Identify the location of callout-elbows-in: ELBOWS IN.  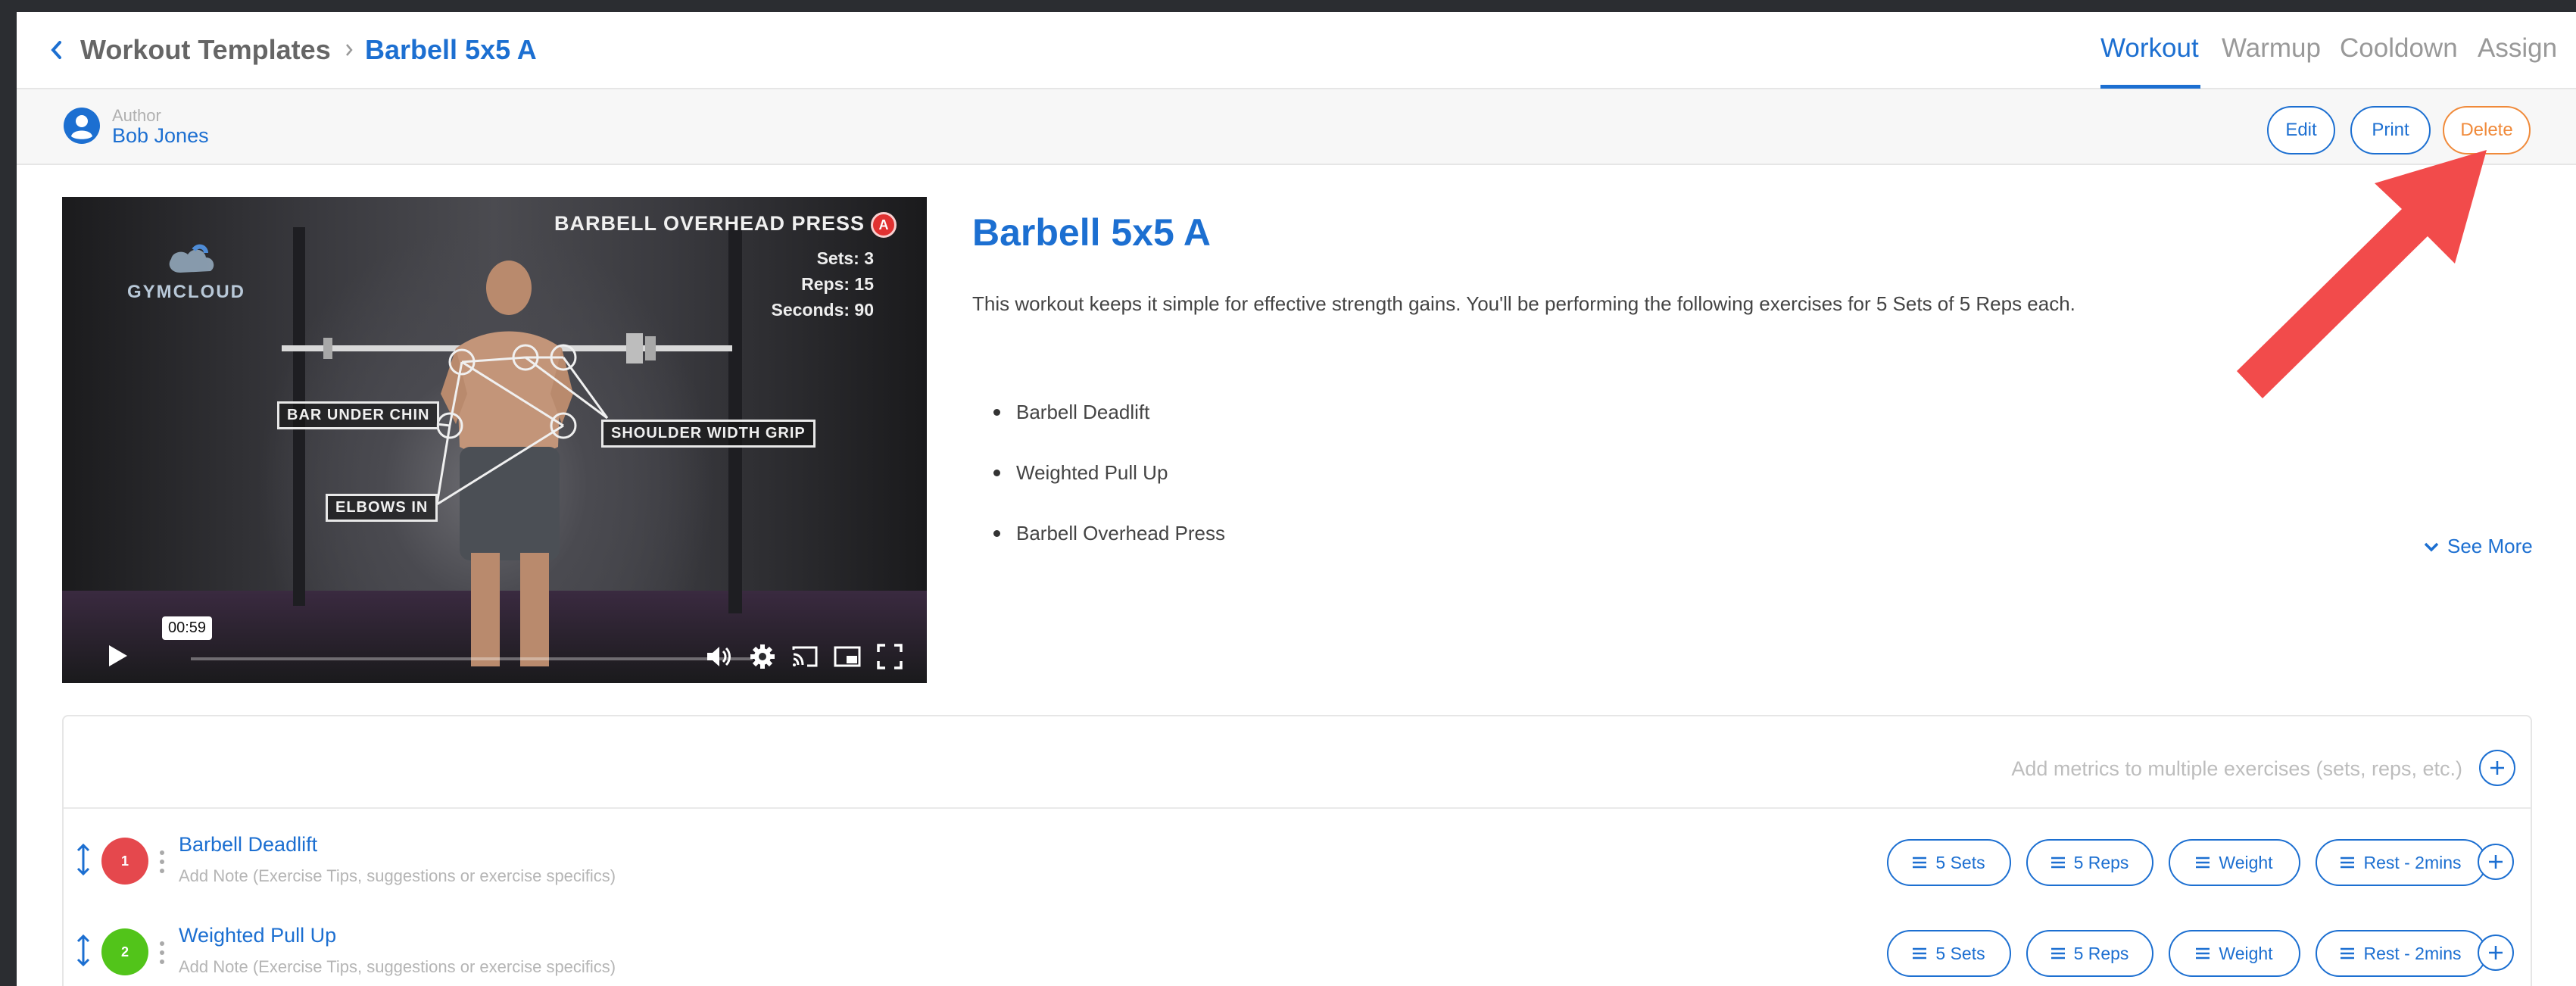
(382, 508).